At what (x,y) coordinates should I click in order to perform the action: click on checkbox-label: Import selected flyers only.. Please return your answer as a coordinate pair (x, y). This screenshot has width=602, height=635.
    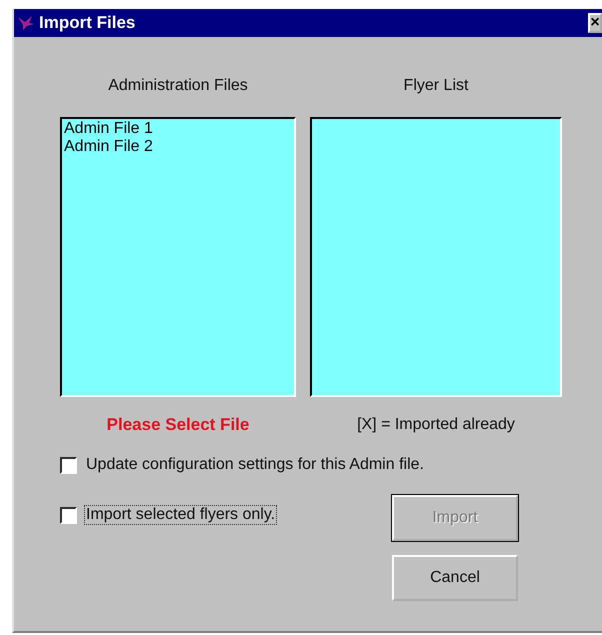
    Looking at the image, I should click on (181, 515).